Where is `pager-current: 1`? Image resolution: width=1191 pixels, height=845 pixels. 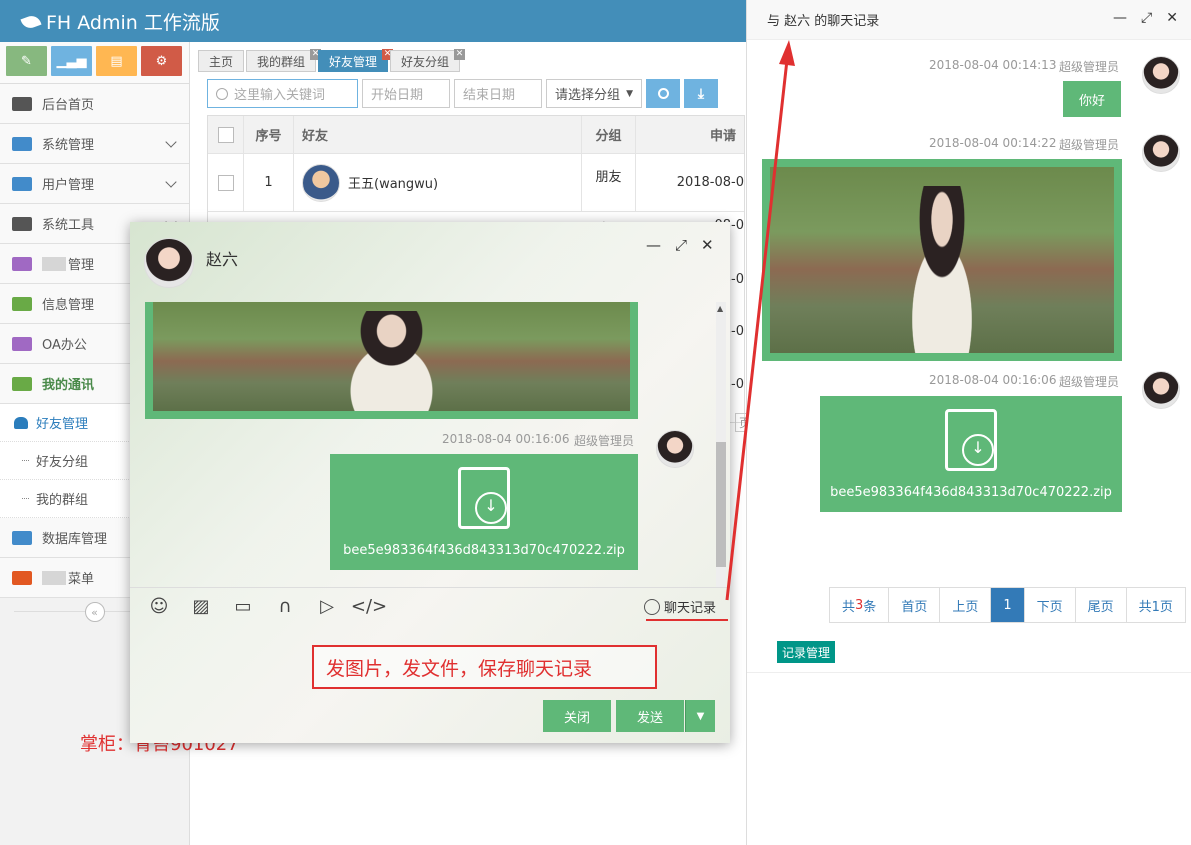
pager-current: 1 is located at coordinates (1008, 605).